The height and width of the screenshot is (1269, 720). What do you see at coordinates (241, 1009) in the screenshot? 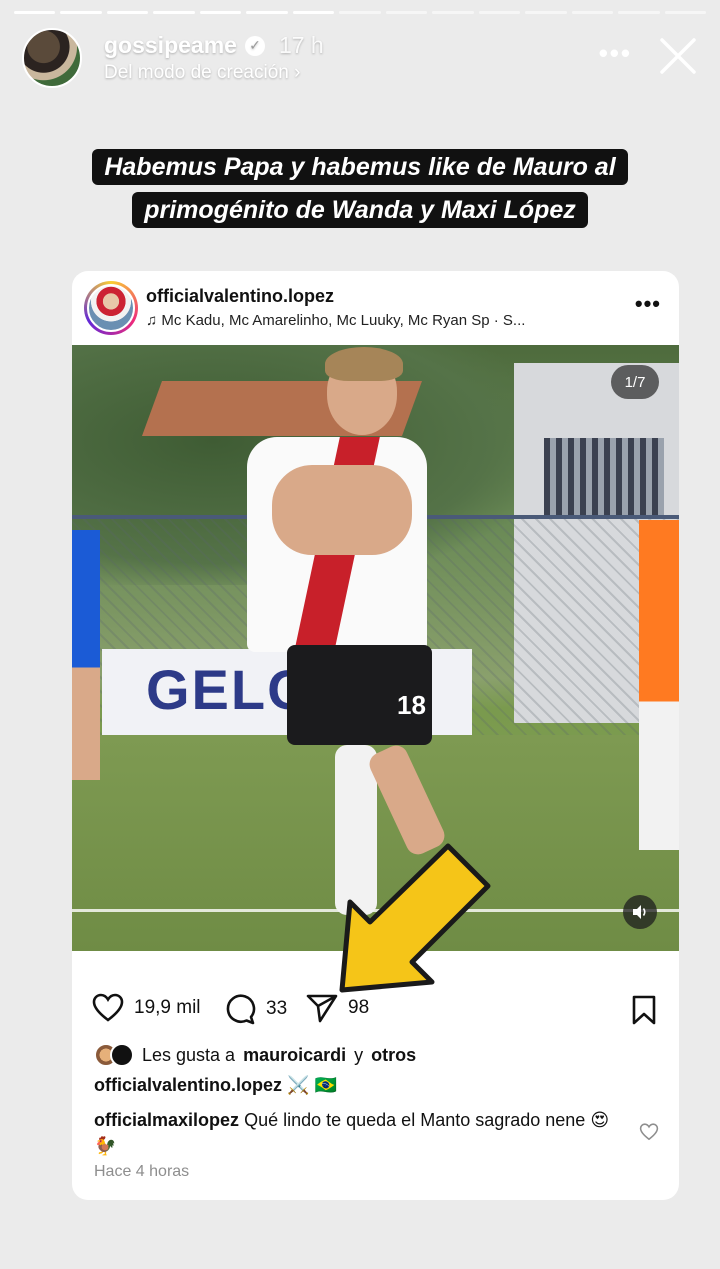
I see `comment-icon` at bounding box center [241, 1009].